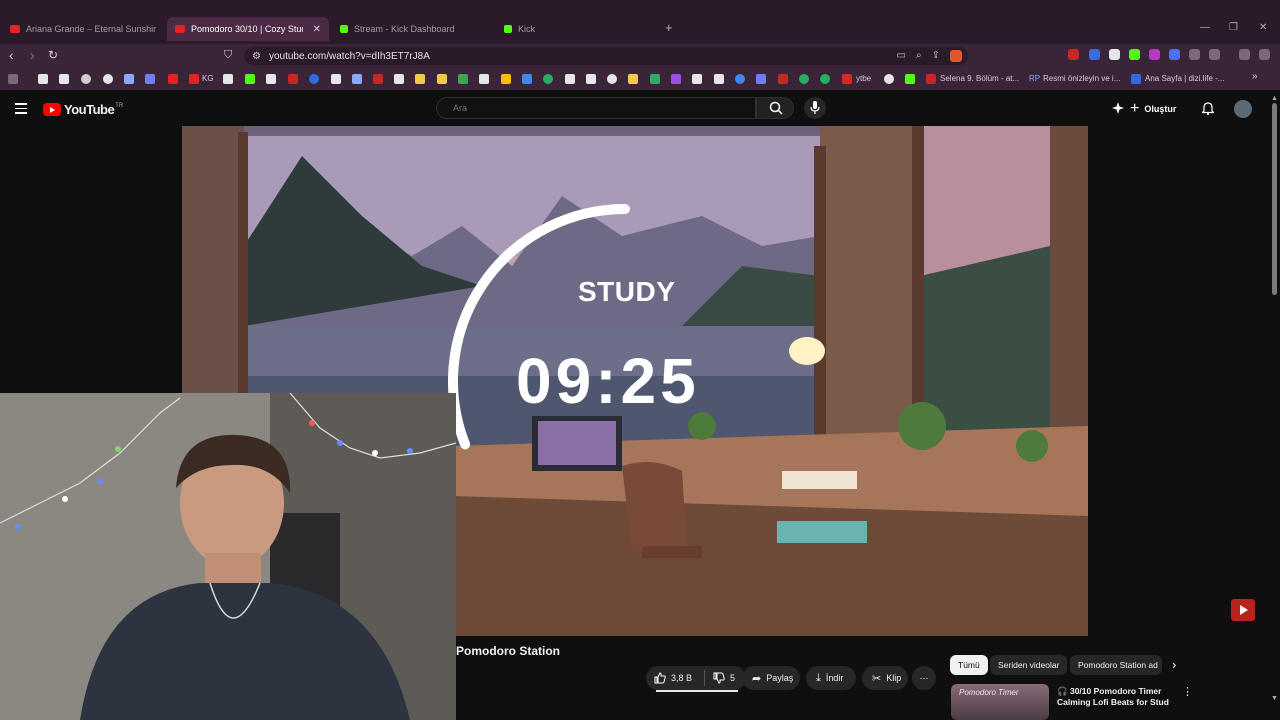 The width and height of the screenshot is (1280, 720). Describe the element at coordinates (1233, 27) in the screenshot. I see `maximize-icon: ❐` at that location.